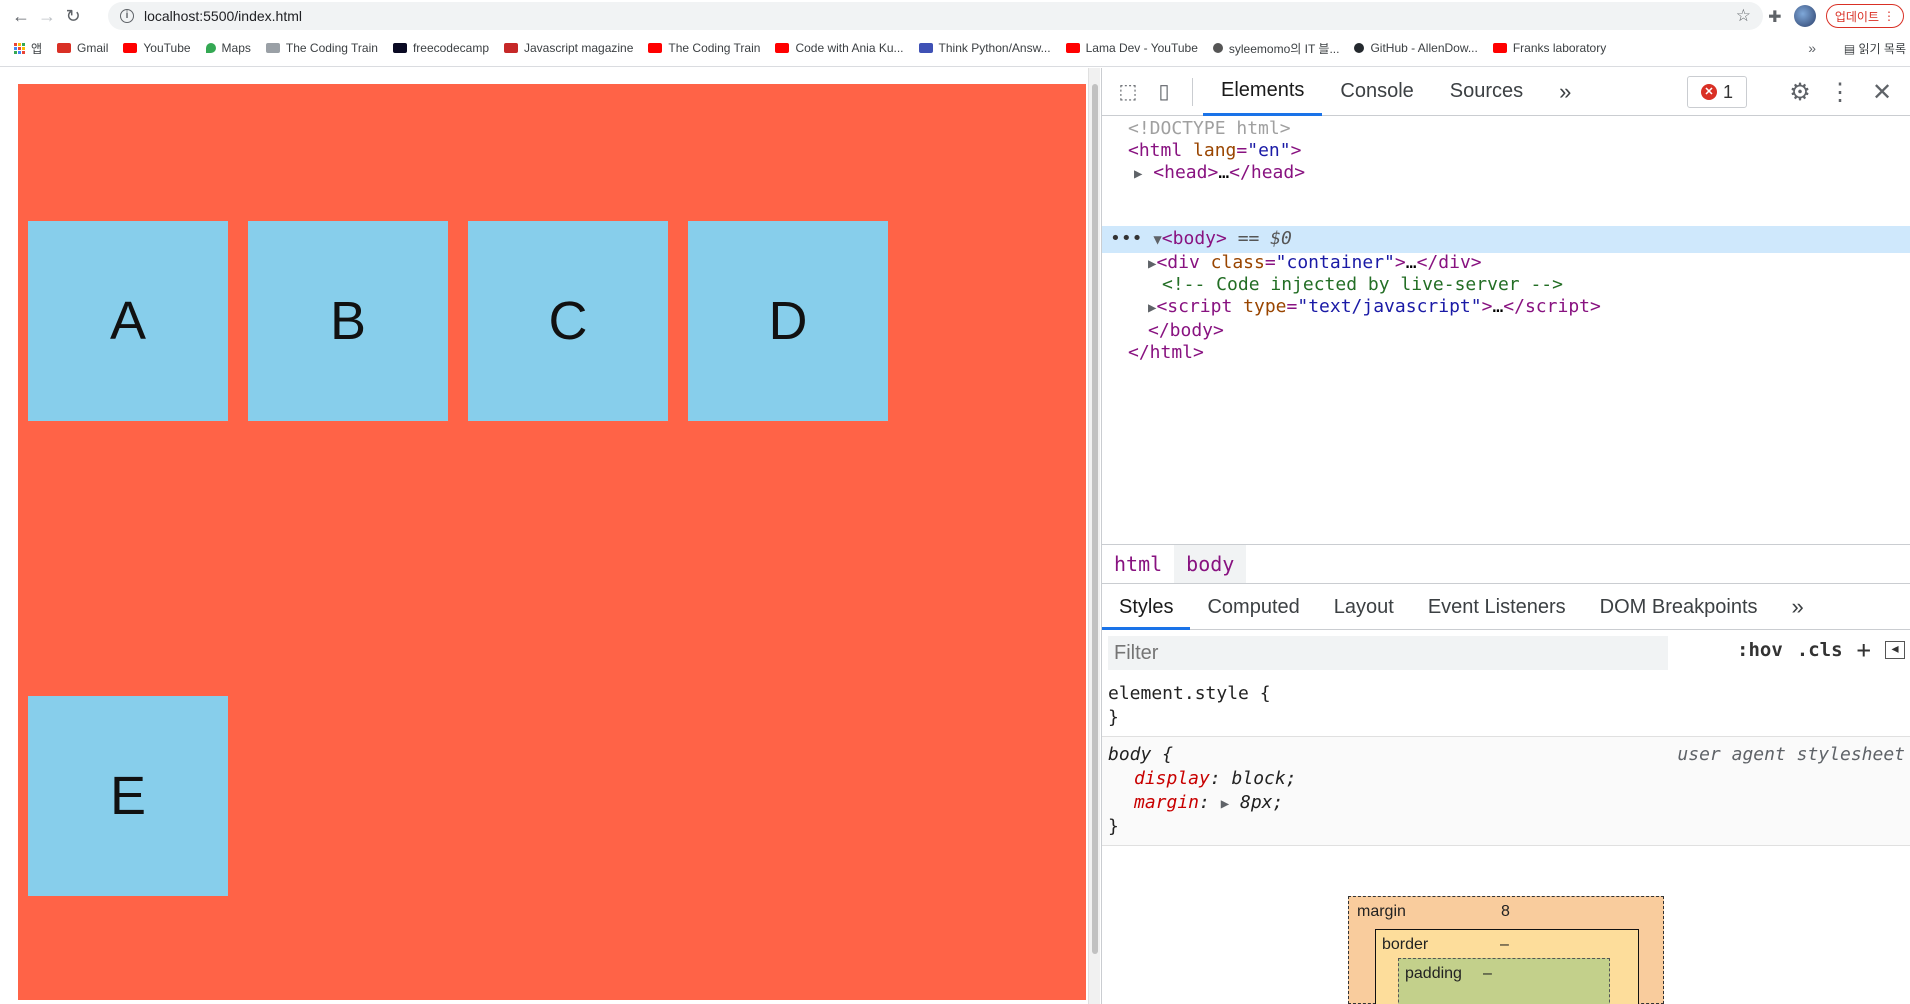  I want to click on tab-sources: Sources, so click(1486, 92).